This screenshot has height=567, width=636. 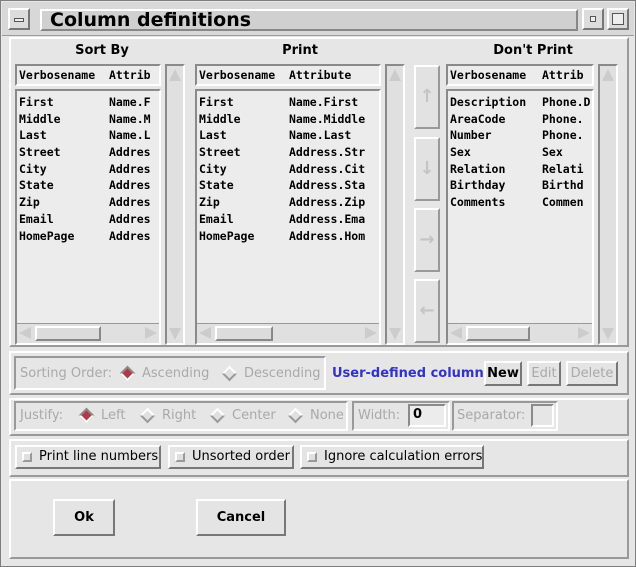 I want to click on list-item: Zip Address.Zip, so click(x=288, y=202).